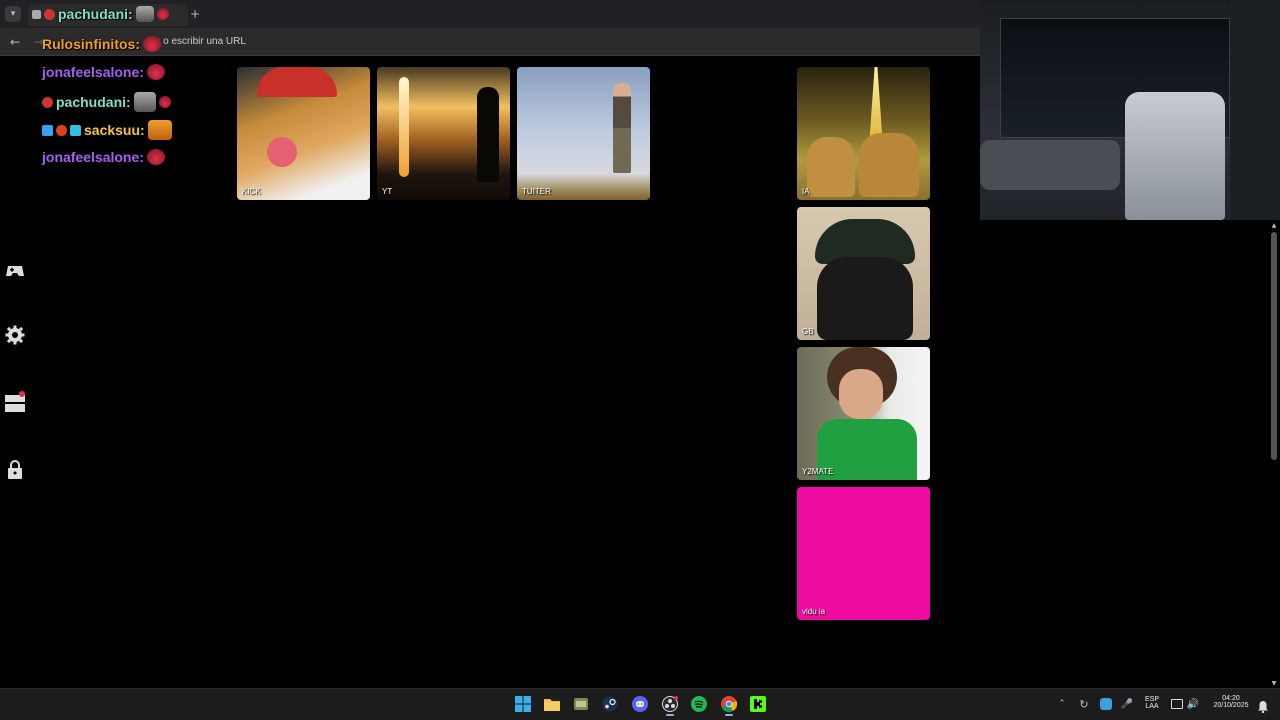 Image resolution: width=1280 pixels, height=720 pixels. Describe the element at coordinates (15, 42) in the screenshot. I see `back-arrow-icon: ←` at that location.